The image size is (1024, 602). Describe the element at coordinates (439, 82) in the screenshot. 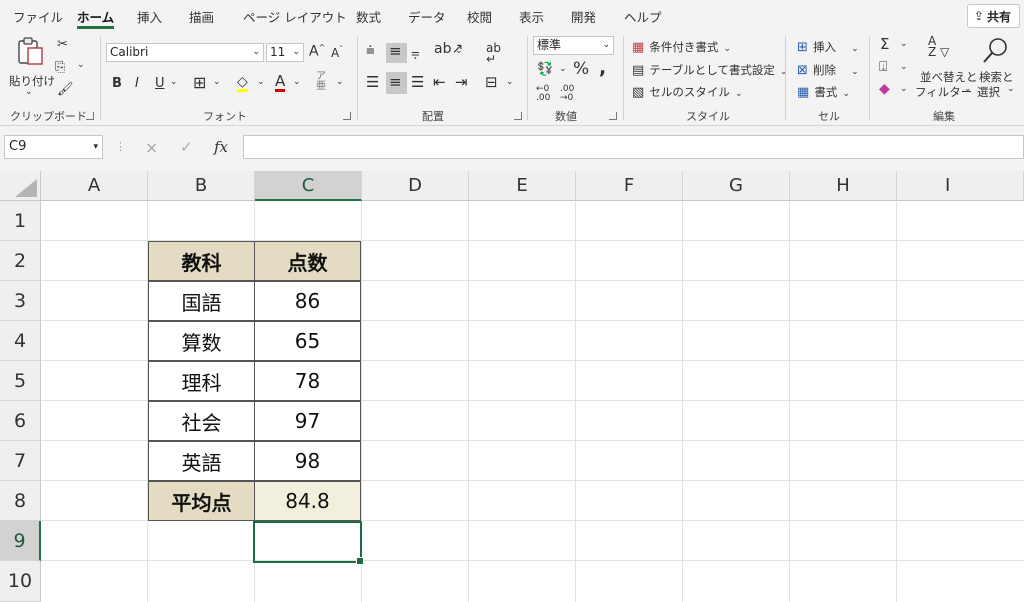

I see `decrease-indent-icon: ⇤` at that location.